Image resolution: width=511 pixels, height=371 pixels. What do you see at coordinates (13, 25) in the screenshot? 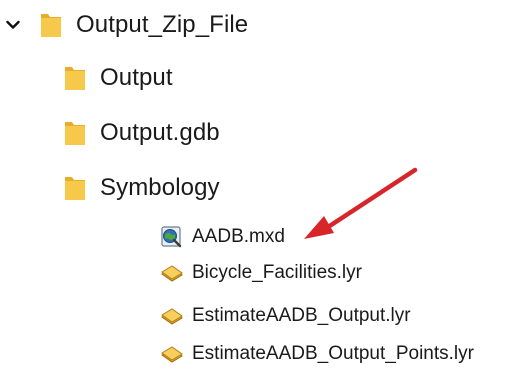
I see `chevron-down-icon` at bounding box center [13, 25].